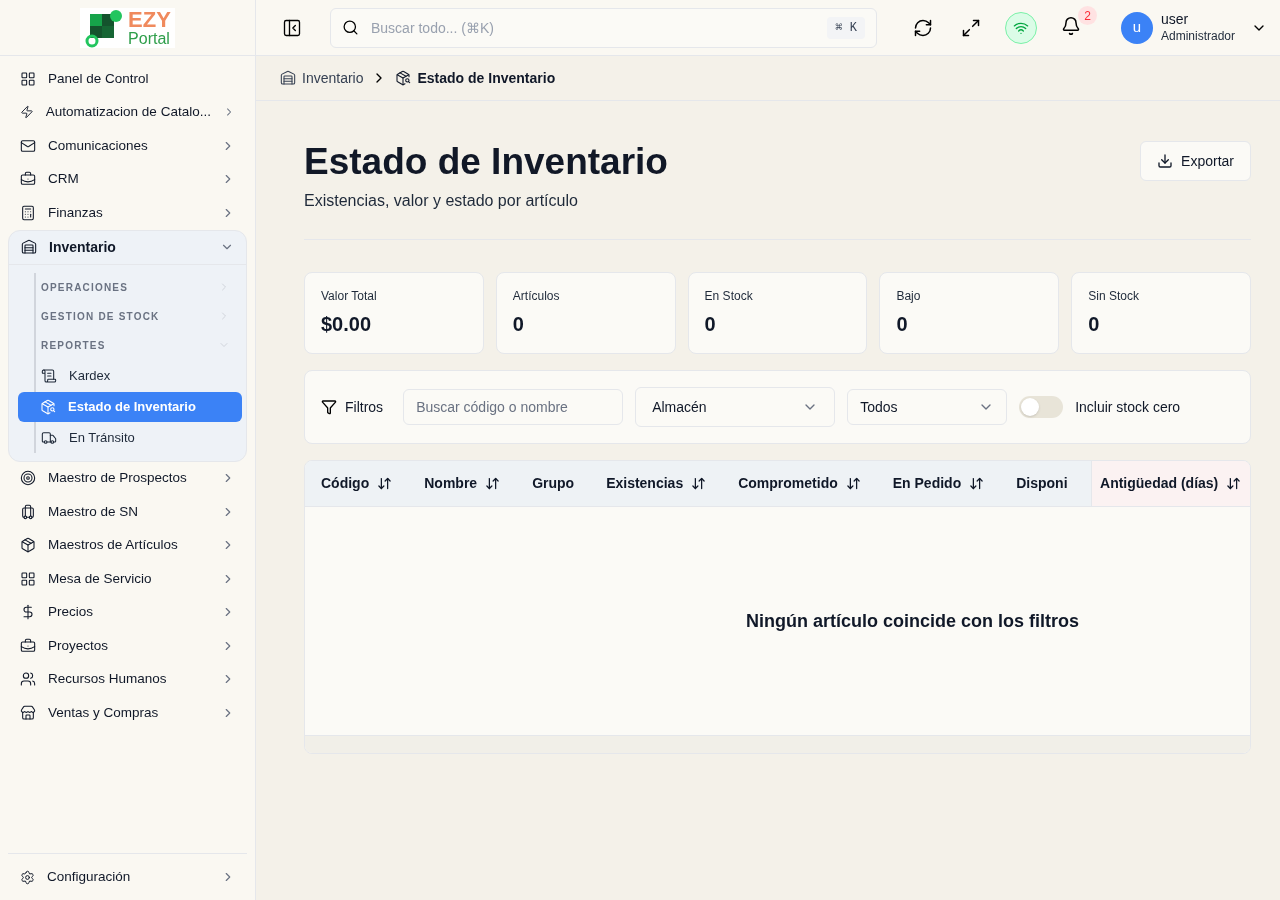 This screenshot has width=1280, height=900. What do you see at coordinates (127, 146) in the screenshot?
I see `sidebar-item: Comunicaciones` at bounding box center [127, 146].